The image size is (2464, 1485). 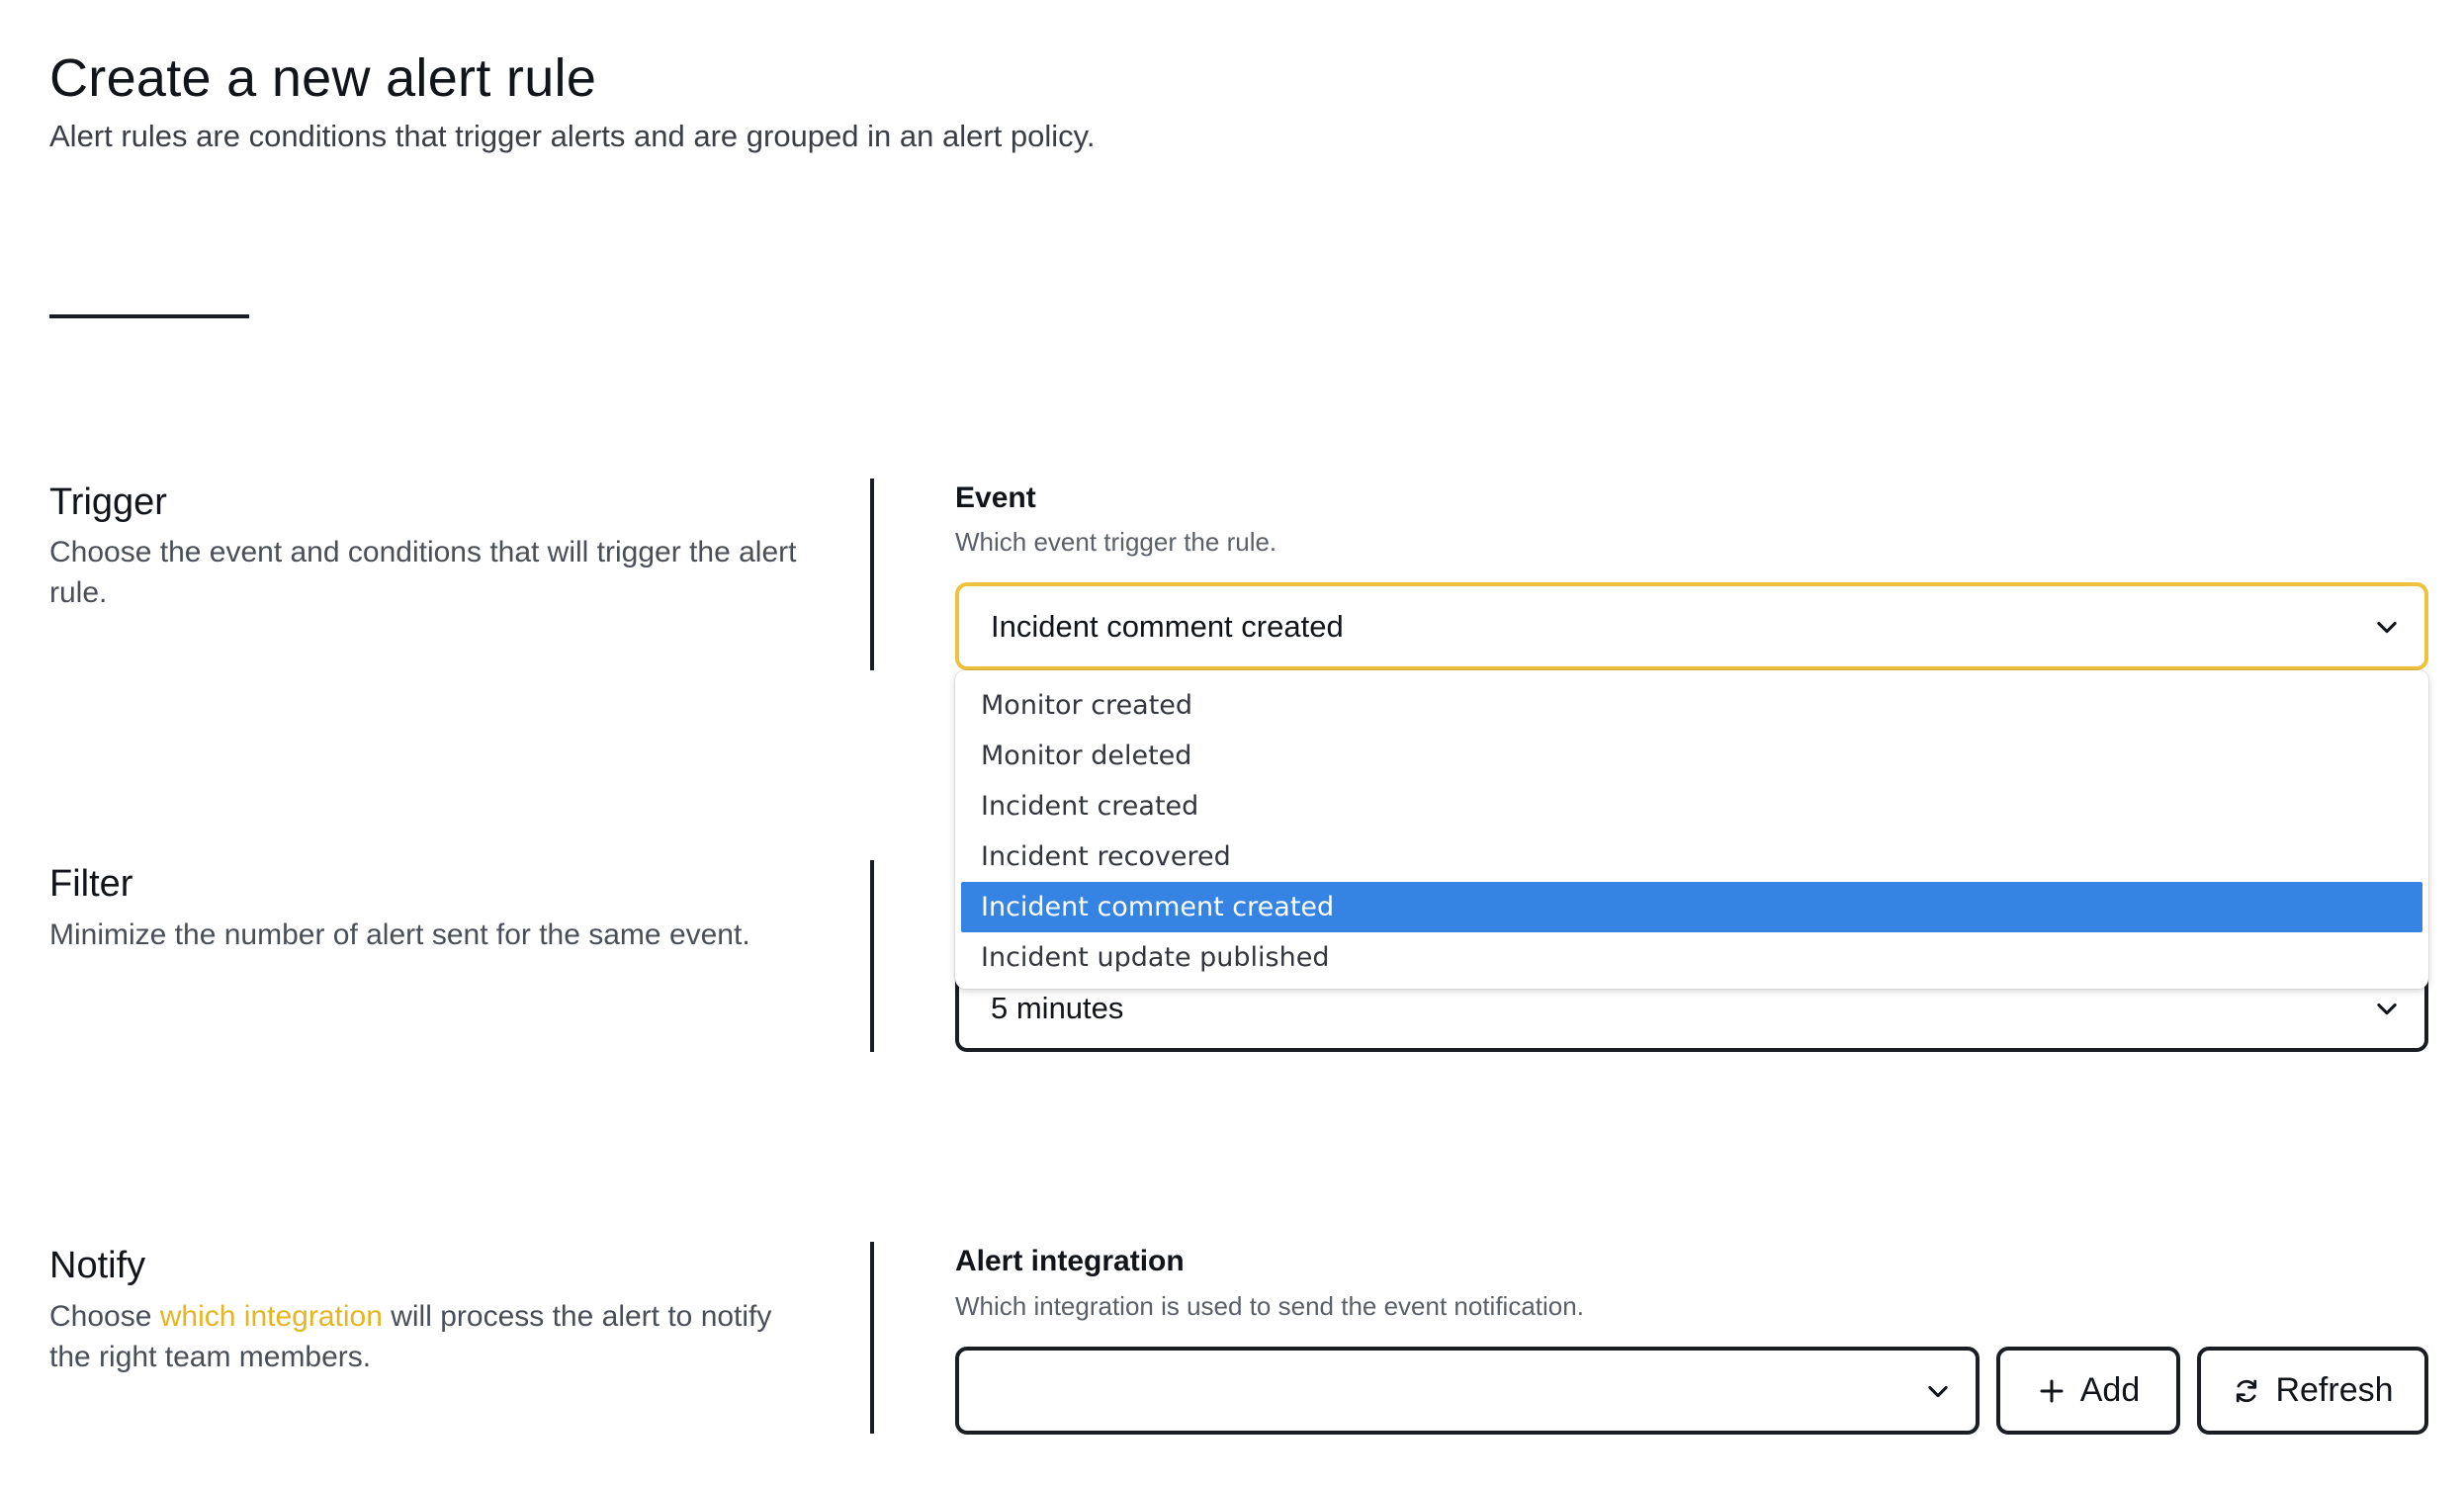 What do you see at coordinates (108, 502) in the screenshot?
I see `trigger-section-title: Trigger` at bounding box center [108, 502].